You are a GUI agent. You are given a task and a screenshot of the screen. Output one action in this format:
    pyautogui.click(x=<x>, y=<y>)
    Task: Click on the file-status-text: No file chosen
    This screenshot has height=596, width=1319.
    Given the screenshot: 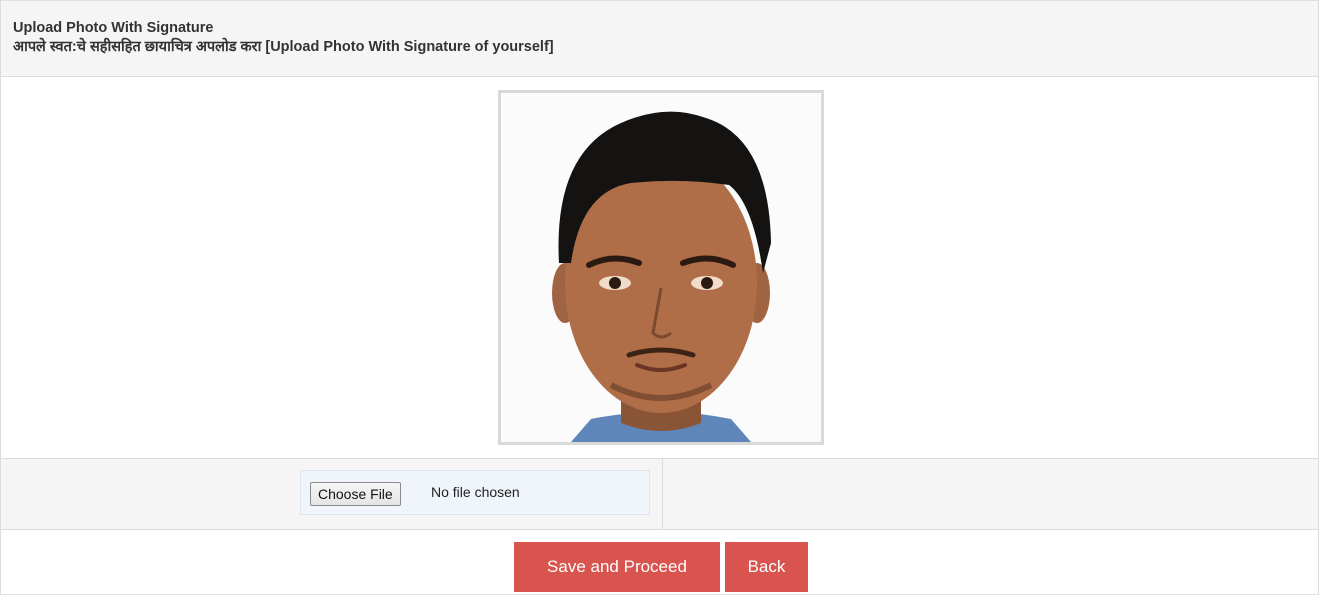 What is the action you would take?
    pyautogui.click(x=475, y=492)
    